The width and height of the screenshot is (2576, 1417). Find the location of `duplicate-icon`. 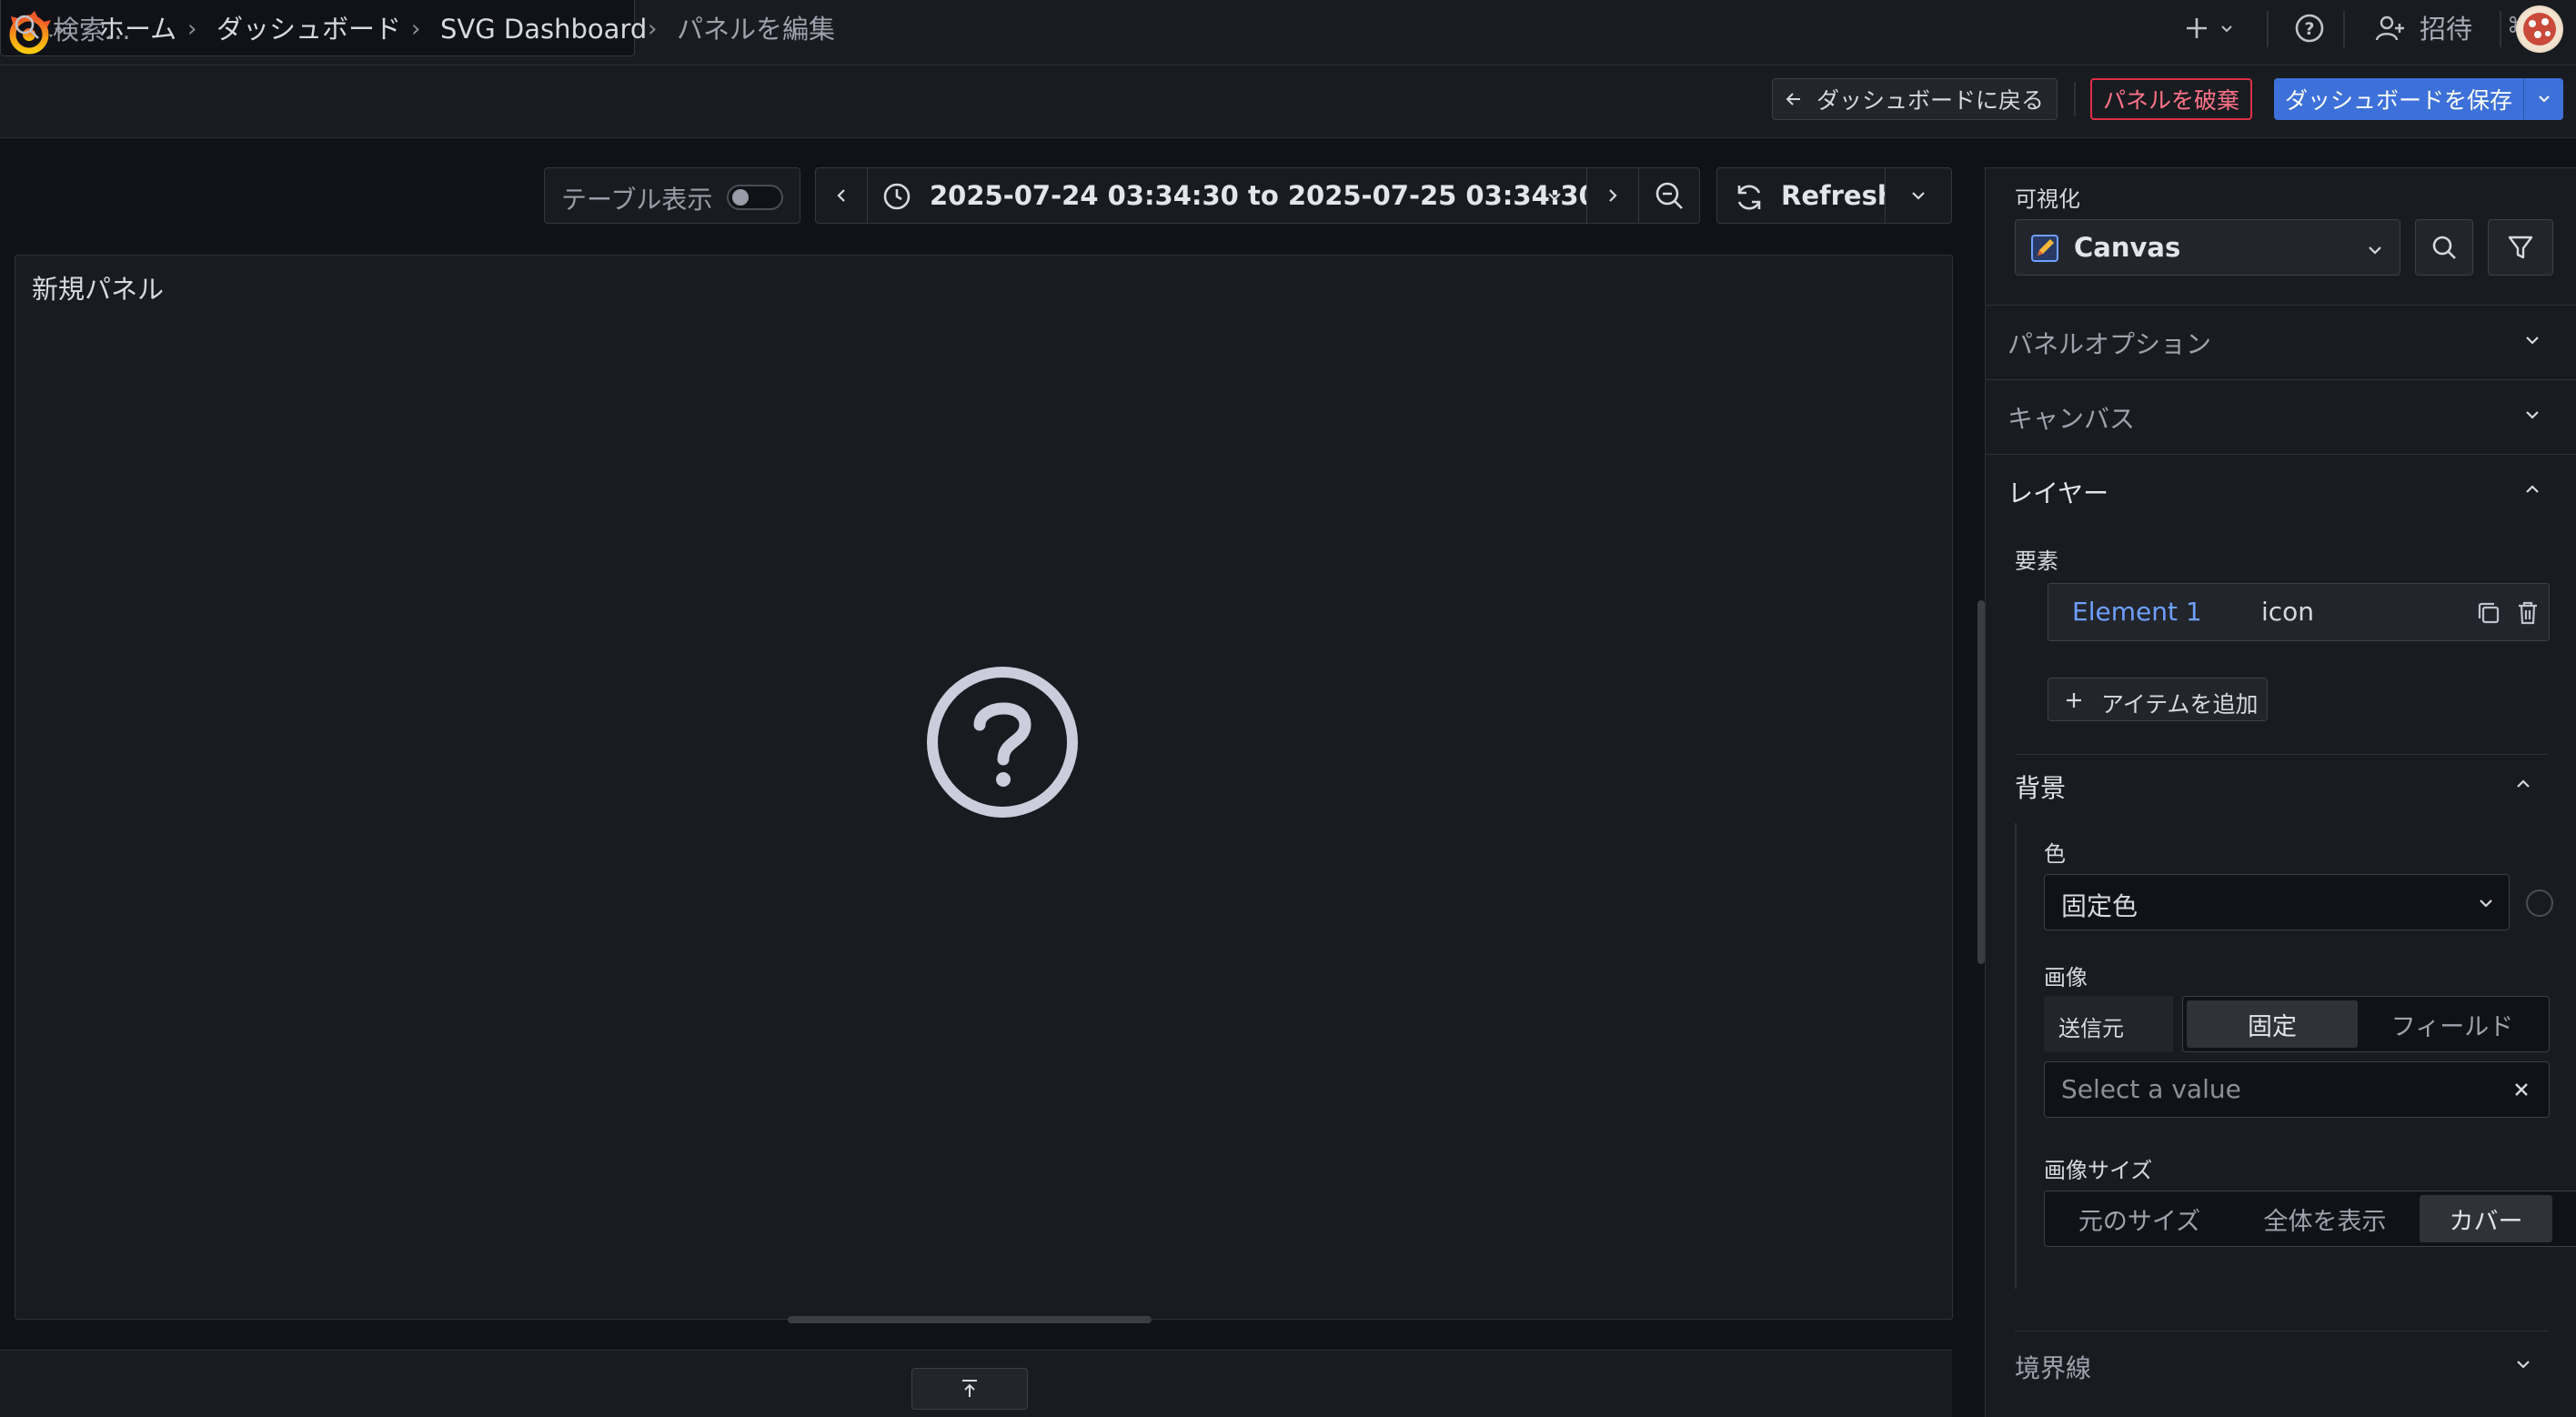

duplicate-icon is located at coordinates (2488, 613).